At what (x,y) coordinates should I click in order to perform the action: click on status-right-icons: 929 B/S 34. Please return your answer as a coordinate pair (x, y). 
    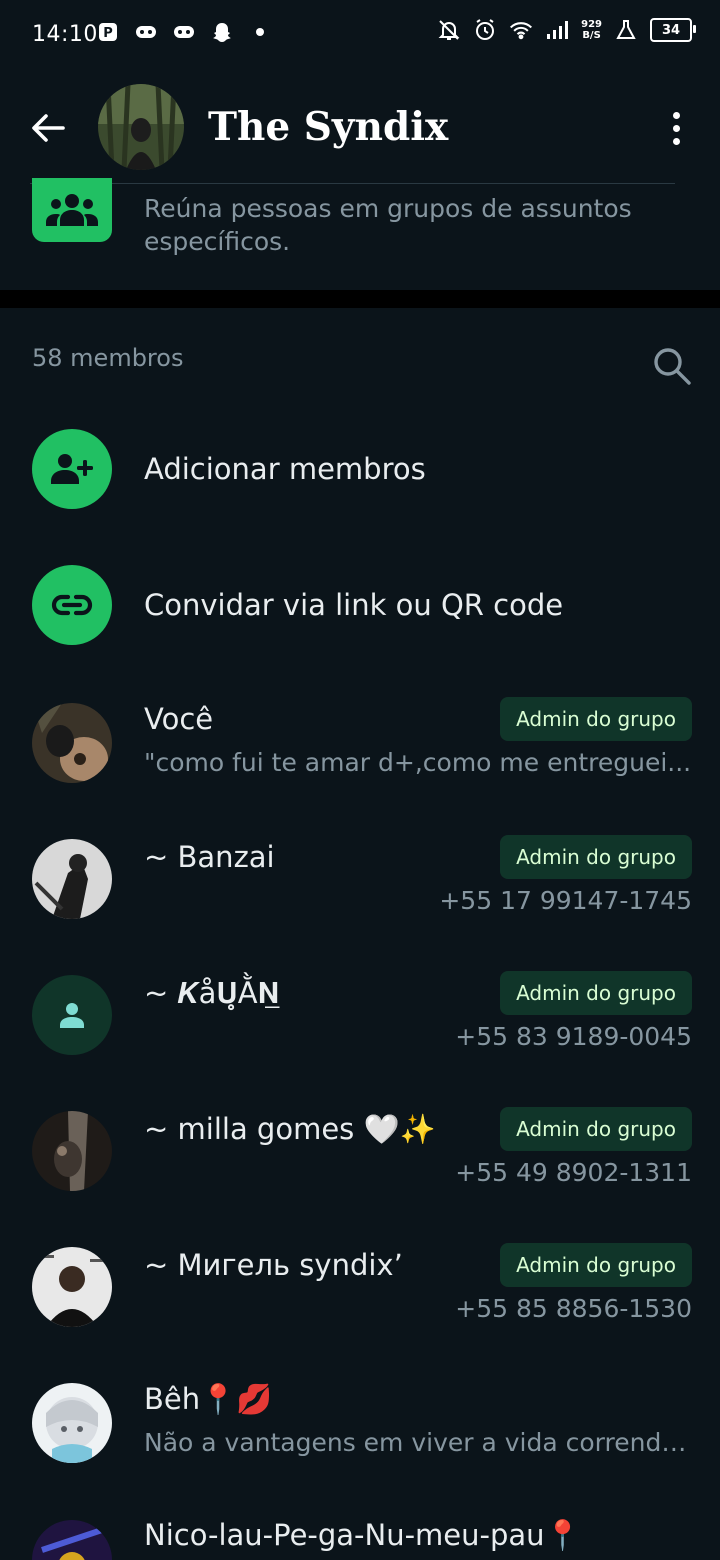
    Looking at the image, I should click on (566, 30).